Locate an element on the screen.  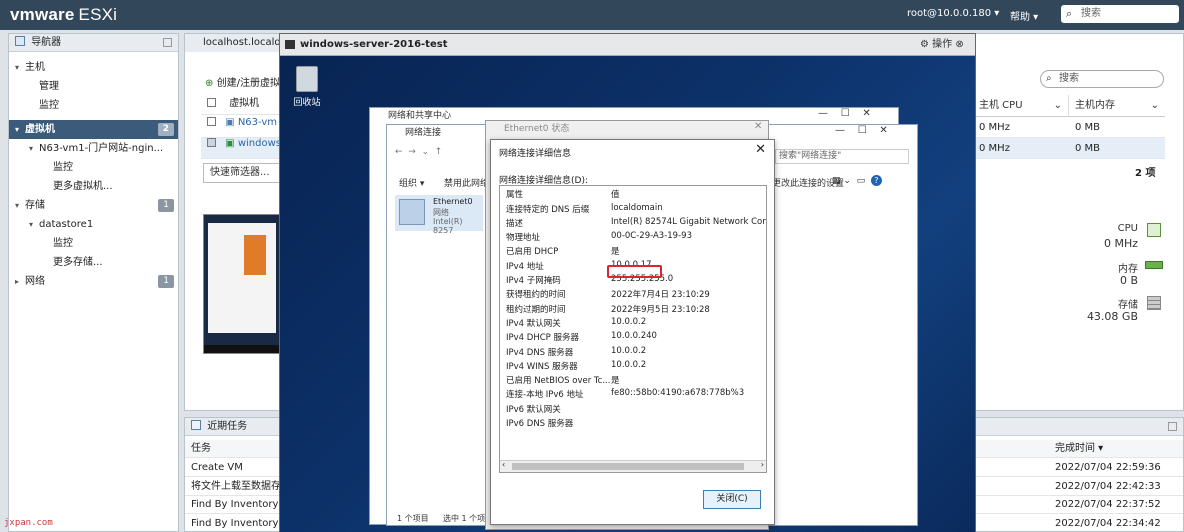
list-item: 已启用 DHCP 是 is located at coordinates (633, 252).